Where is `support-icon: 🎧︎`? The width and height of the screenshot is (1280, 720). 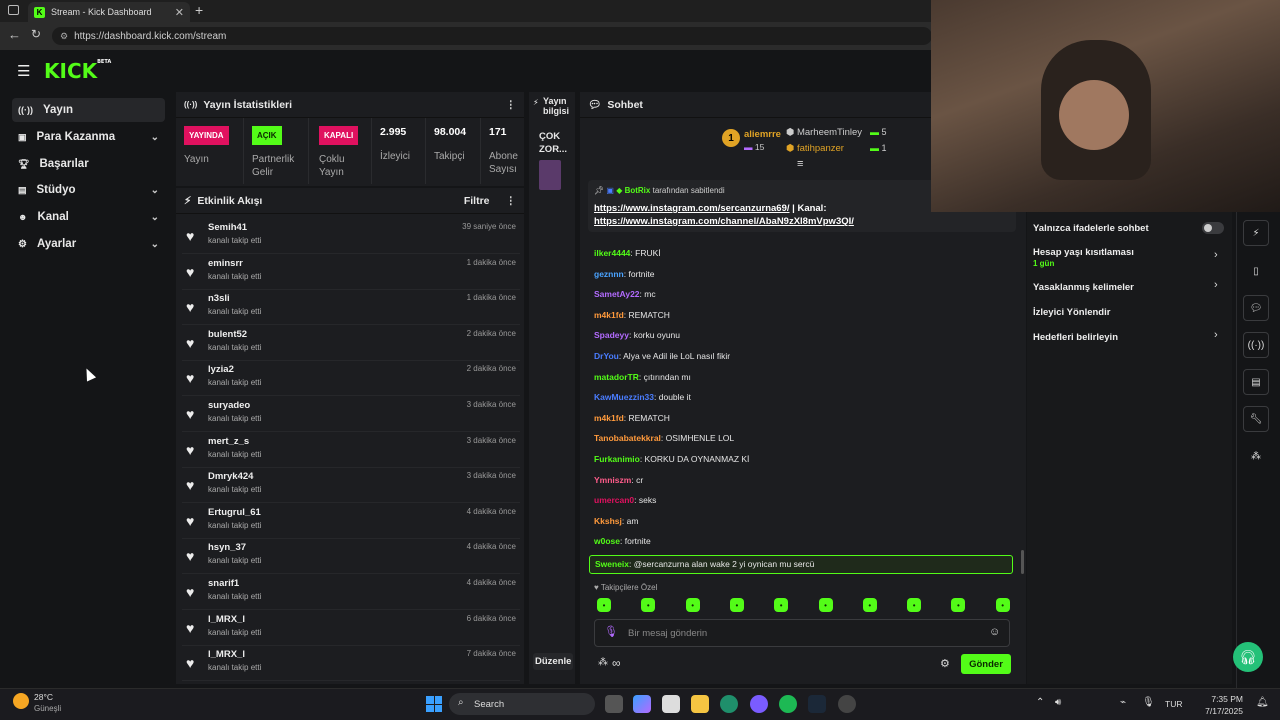
support-icon: 🎧︎ is located at coordinates (1248, 657).